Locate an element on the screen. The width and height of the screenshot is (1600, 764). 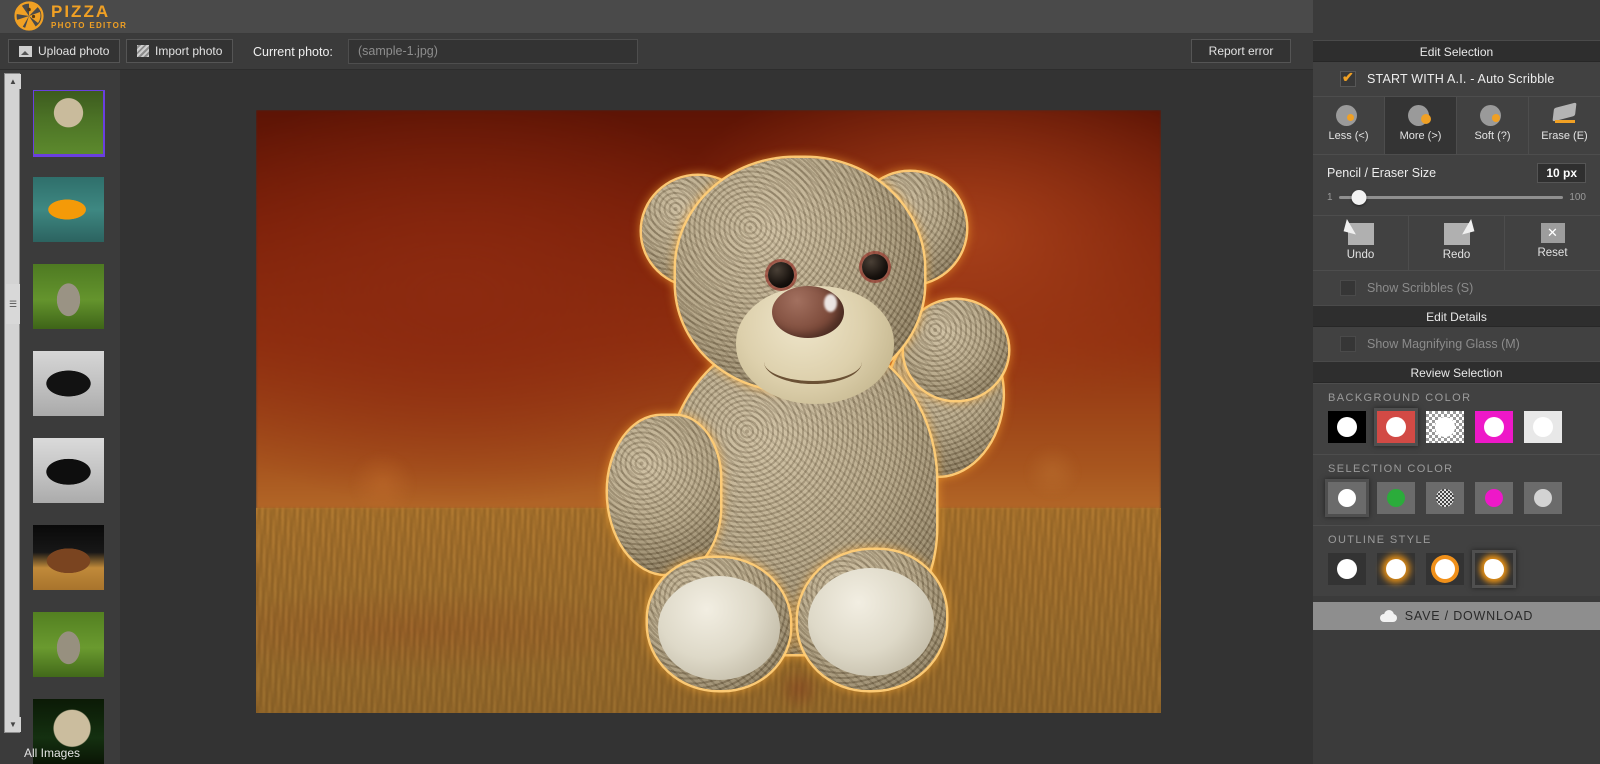
selection-swatch-row is located at coordinates (1456, 498).